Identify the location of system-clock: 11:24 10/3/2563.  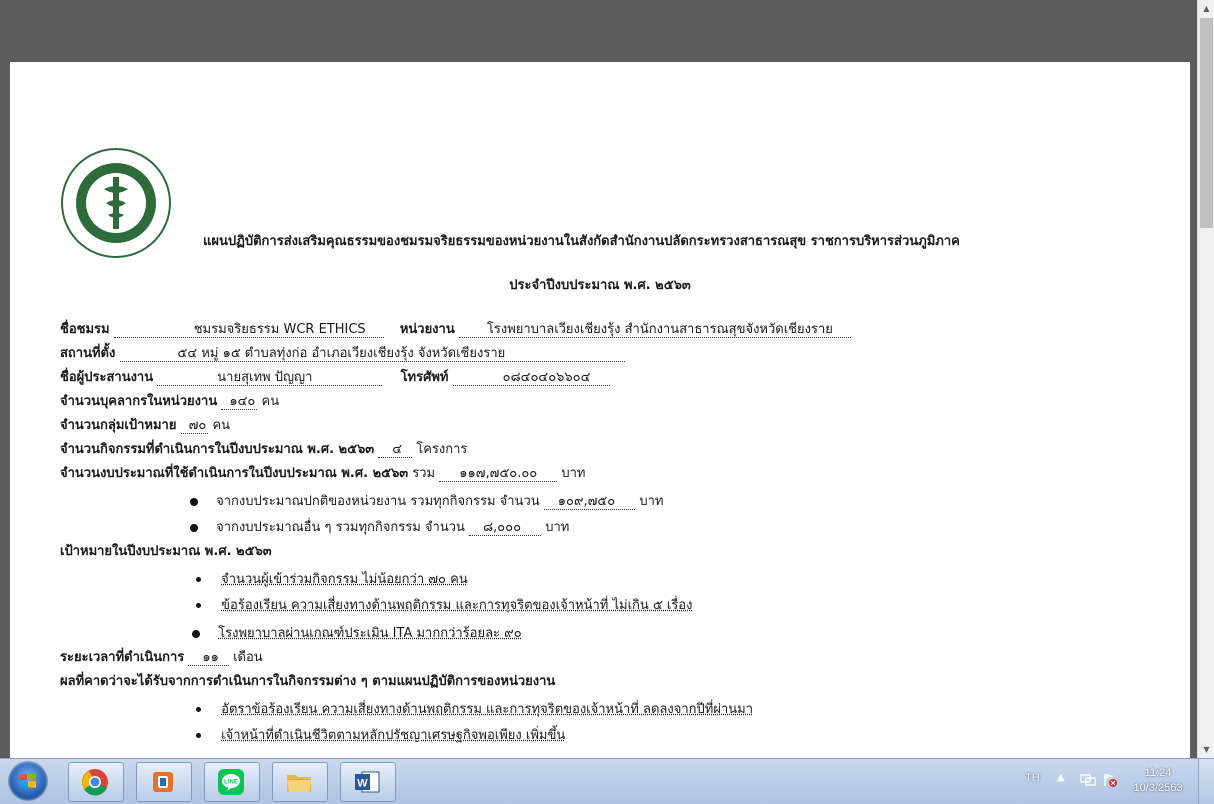
(1158, 781).